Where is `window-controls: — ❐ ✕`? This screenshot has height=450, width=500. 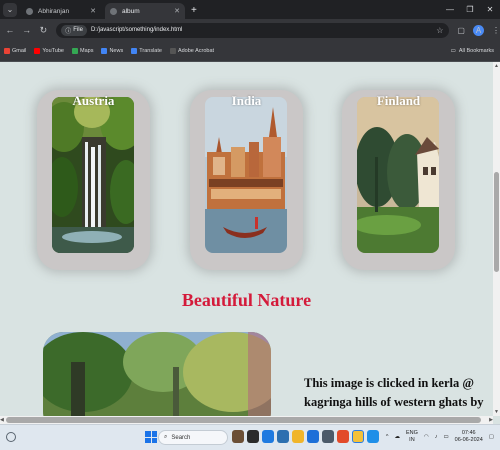
window-controls: — ❐ ✕ is located at coordinates (470, 9).